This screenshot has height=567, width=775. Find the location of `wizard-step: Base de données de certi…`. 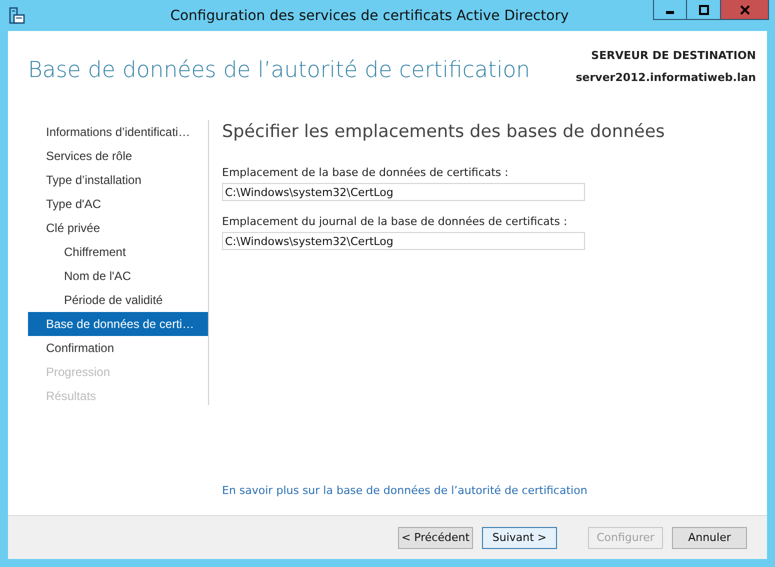

wizard-step: Base de données de certi… is located at coordinates (118, 324).